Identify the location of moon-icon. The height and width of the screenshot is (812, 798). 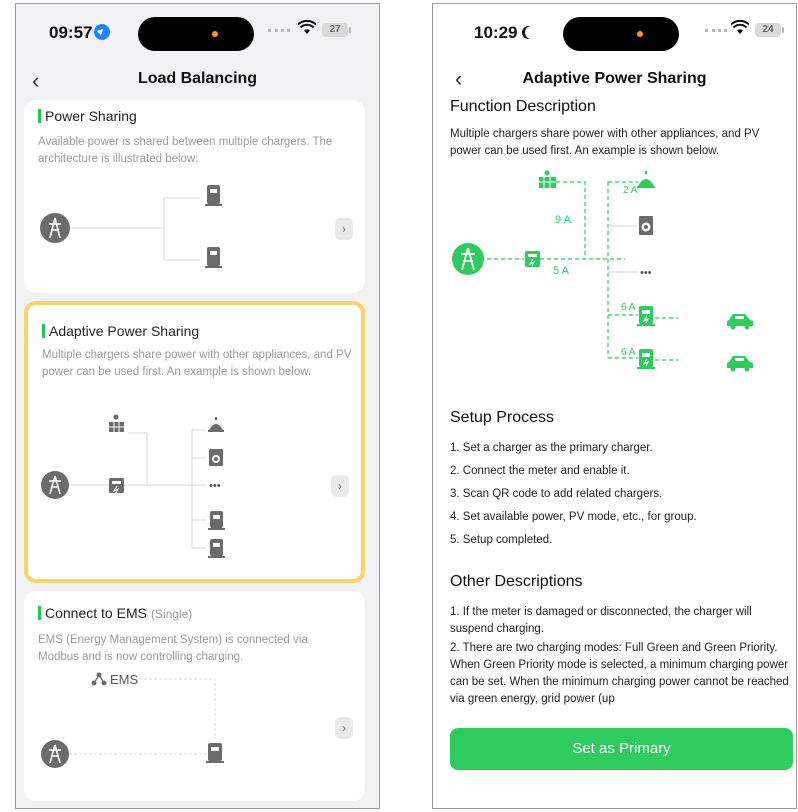
(531, 32).